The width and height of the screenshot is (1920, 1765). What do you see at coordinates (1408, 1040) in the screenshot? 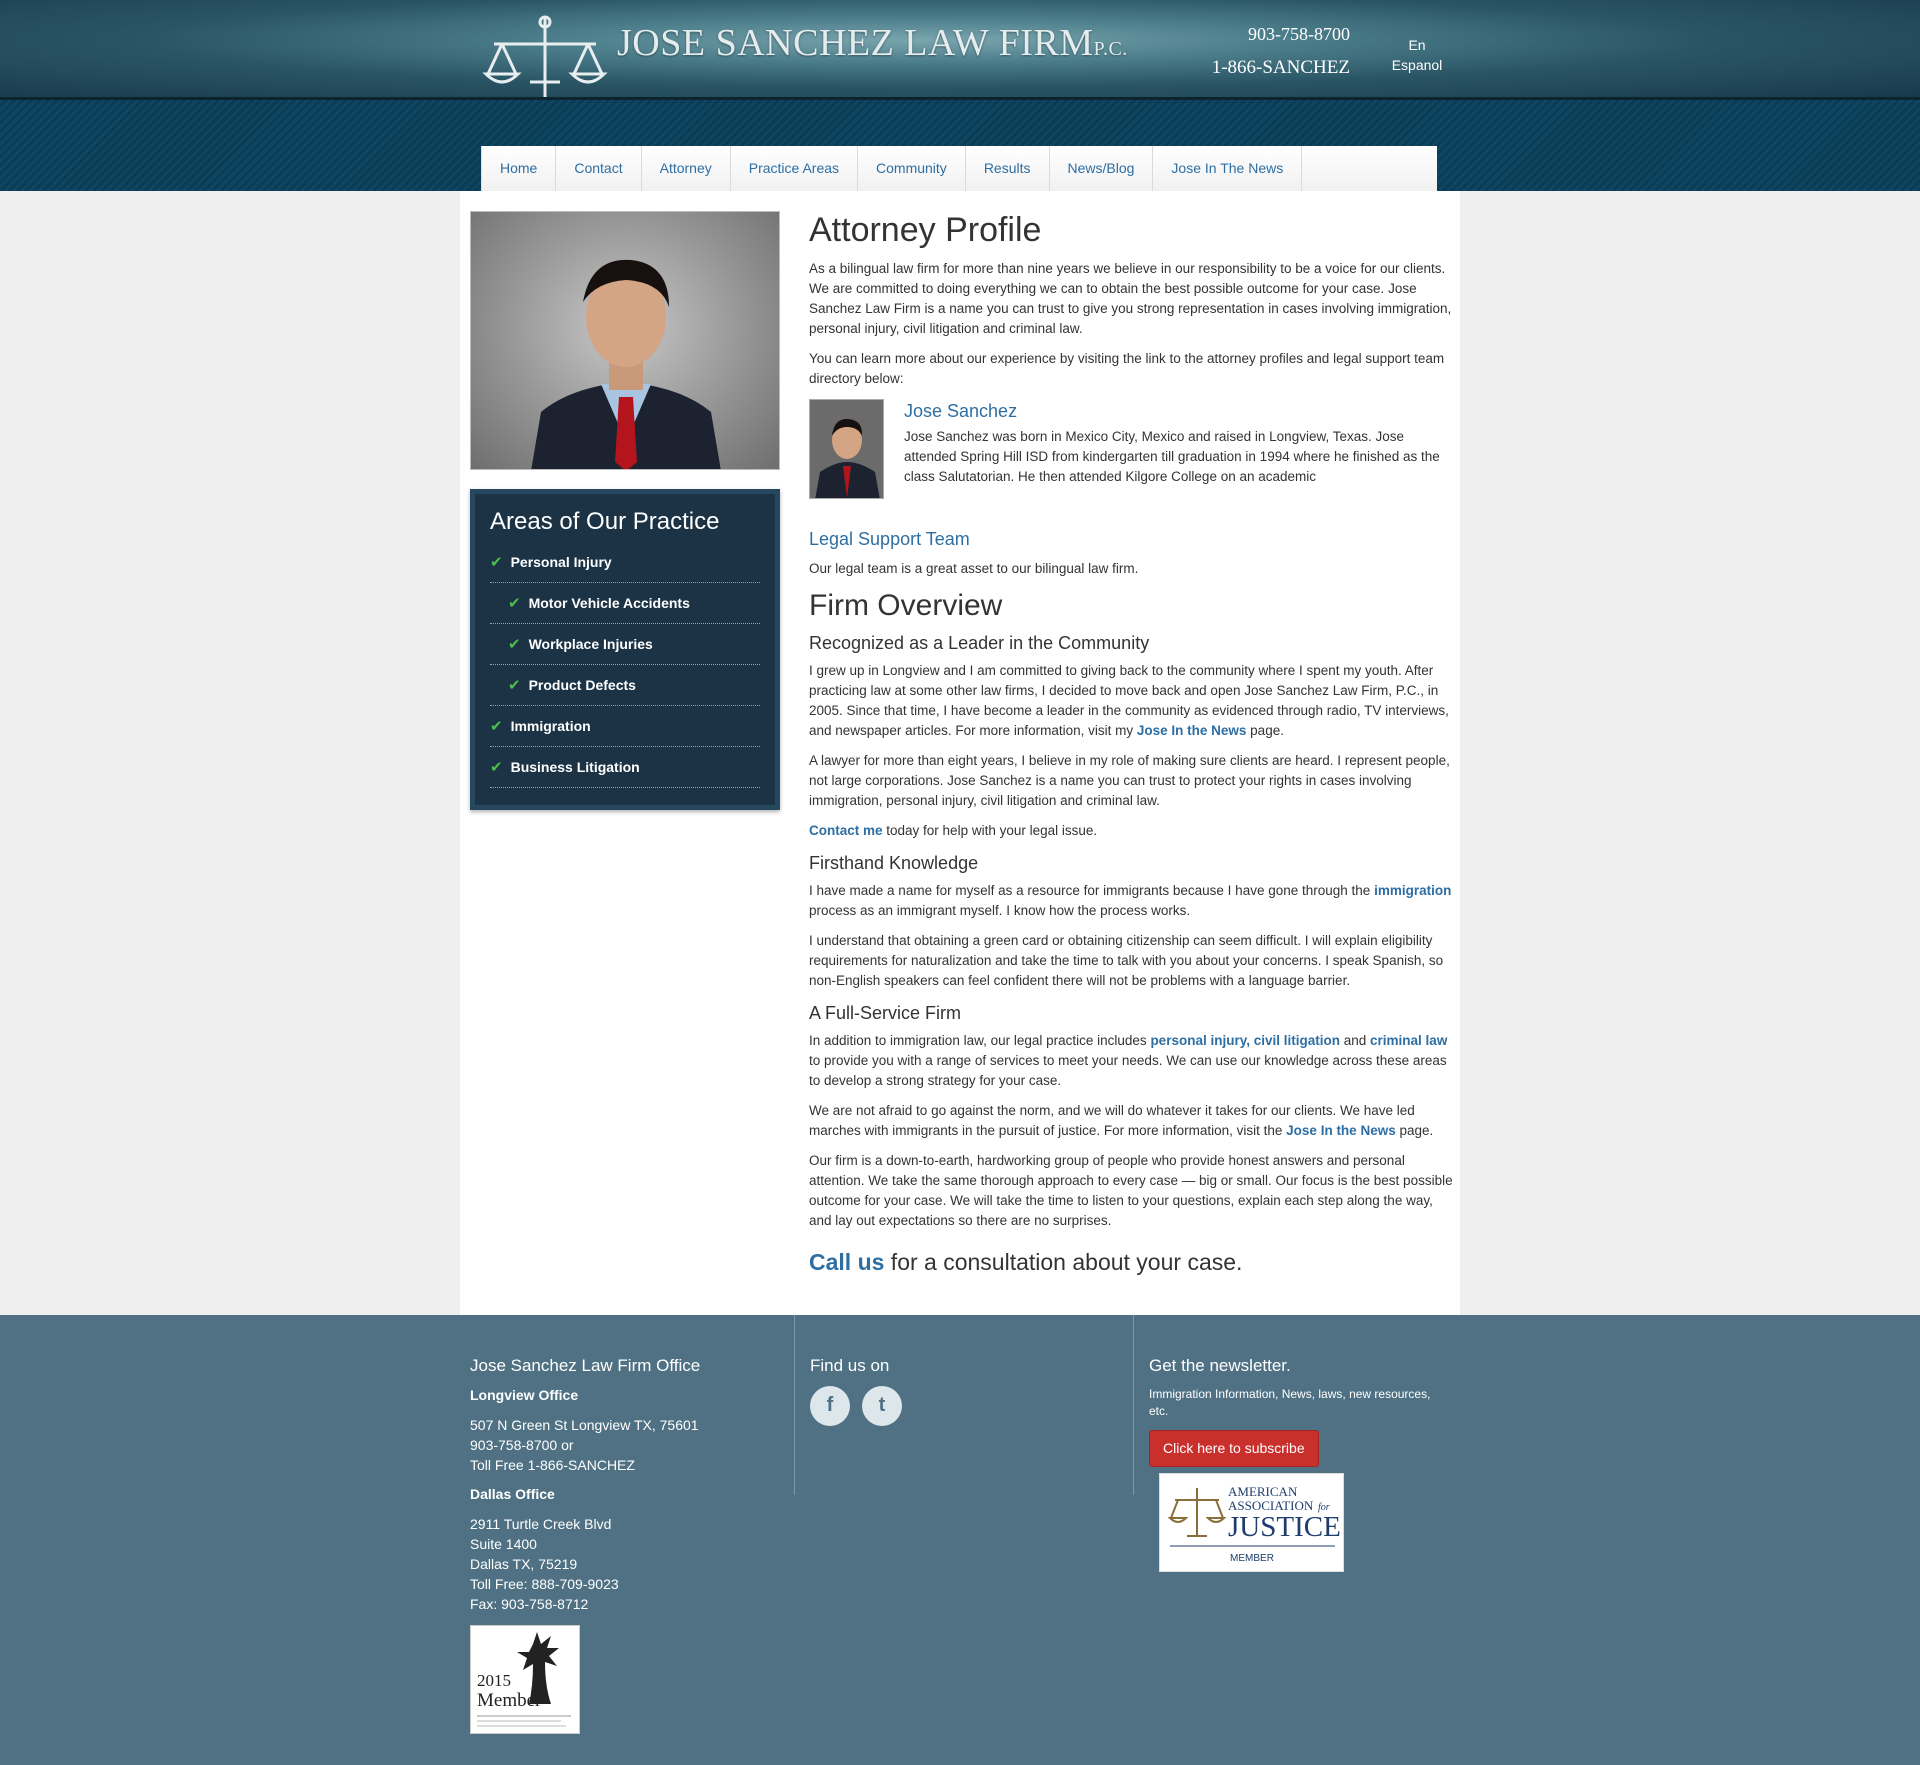
I see `criminal-law-link: criminal law` at bounding box center [1408, 1040].